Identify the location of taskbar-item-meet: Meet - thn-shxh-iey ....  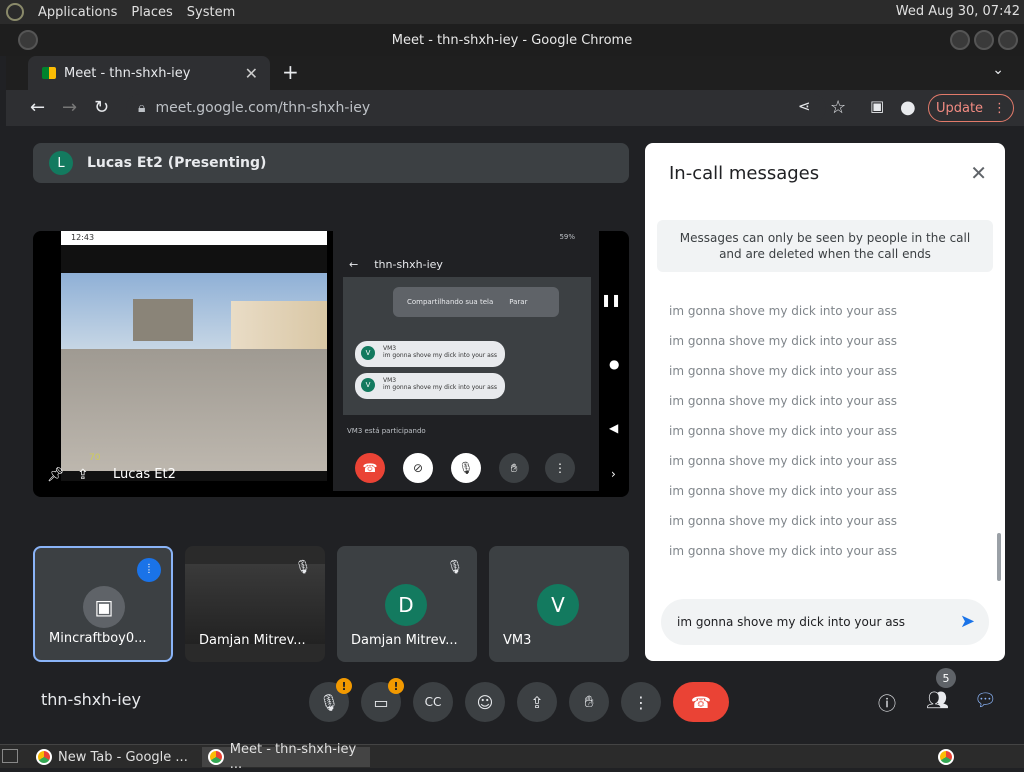
(286, 757).